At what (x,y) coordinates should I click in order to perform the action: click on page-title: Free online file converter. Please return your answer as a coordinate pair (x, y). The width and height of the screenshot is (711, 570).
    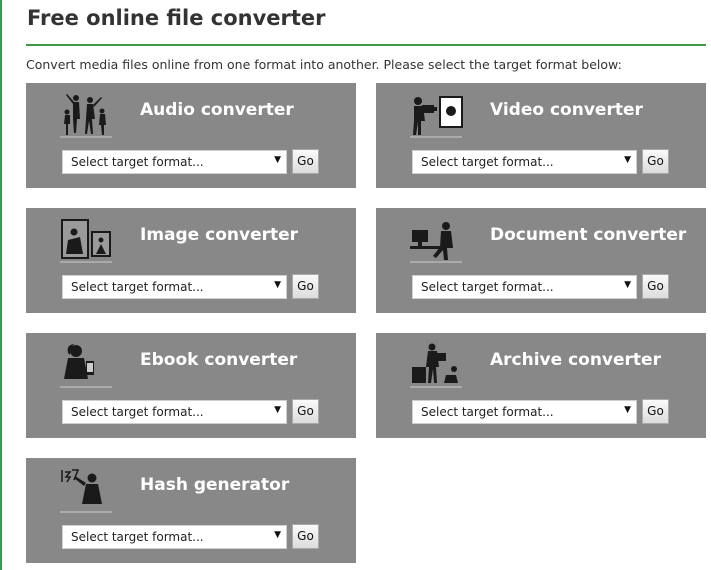
    Looking at the image, I should click on (176, 18).